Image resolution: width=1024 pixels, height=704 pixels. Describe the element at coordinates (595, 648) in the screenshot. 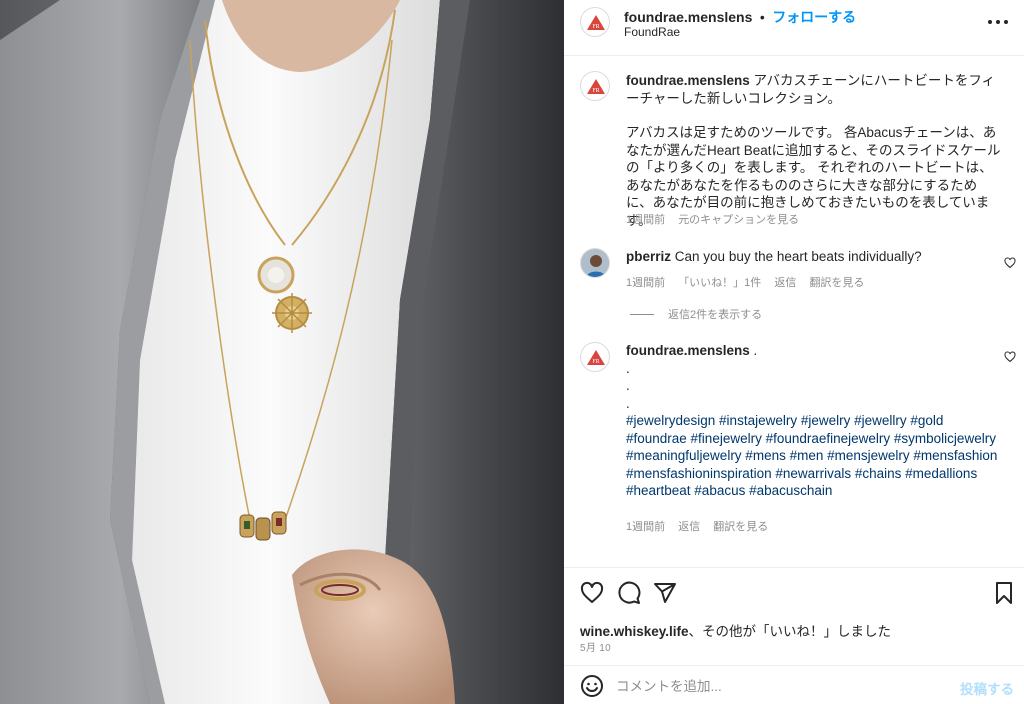

I see `post-date: 5月 10` at that location.